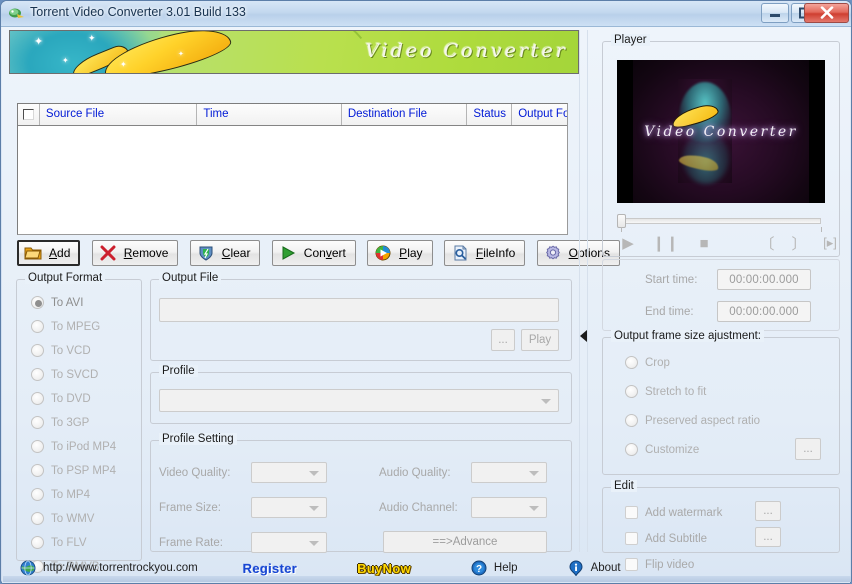 The height and width of the screenshot is (584, 852). Describe the element at coordinates (119, 114) in the screenshot. I see `column-header-source-file: Source File` at that location.